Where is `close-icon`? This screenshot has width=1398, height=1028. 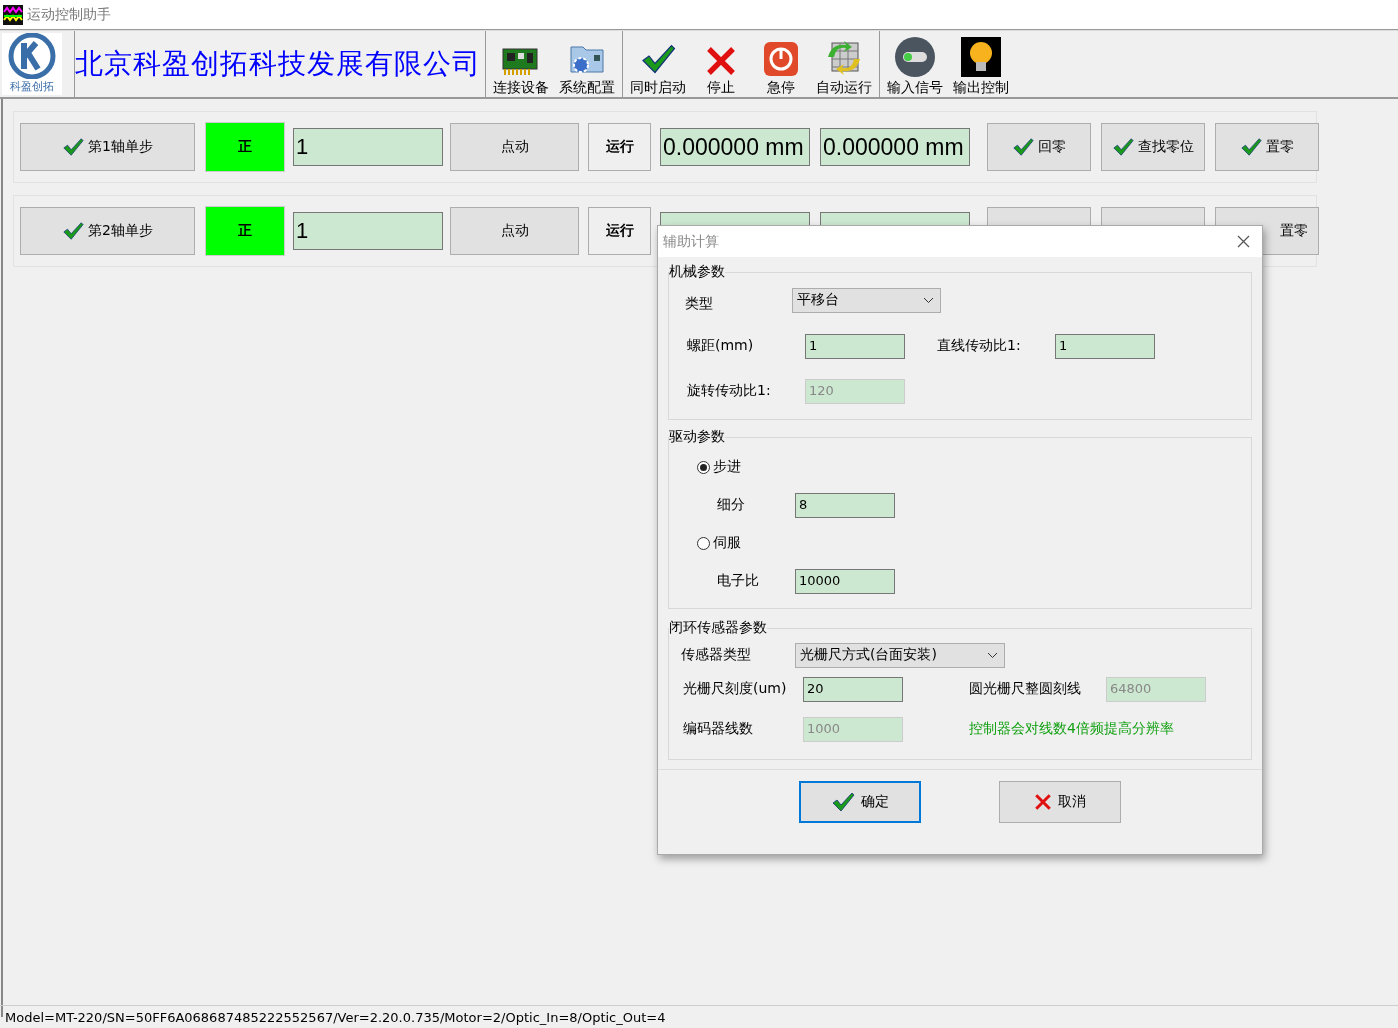
close-icon is located at coordinates (1243, 241).